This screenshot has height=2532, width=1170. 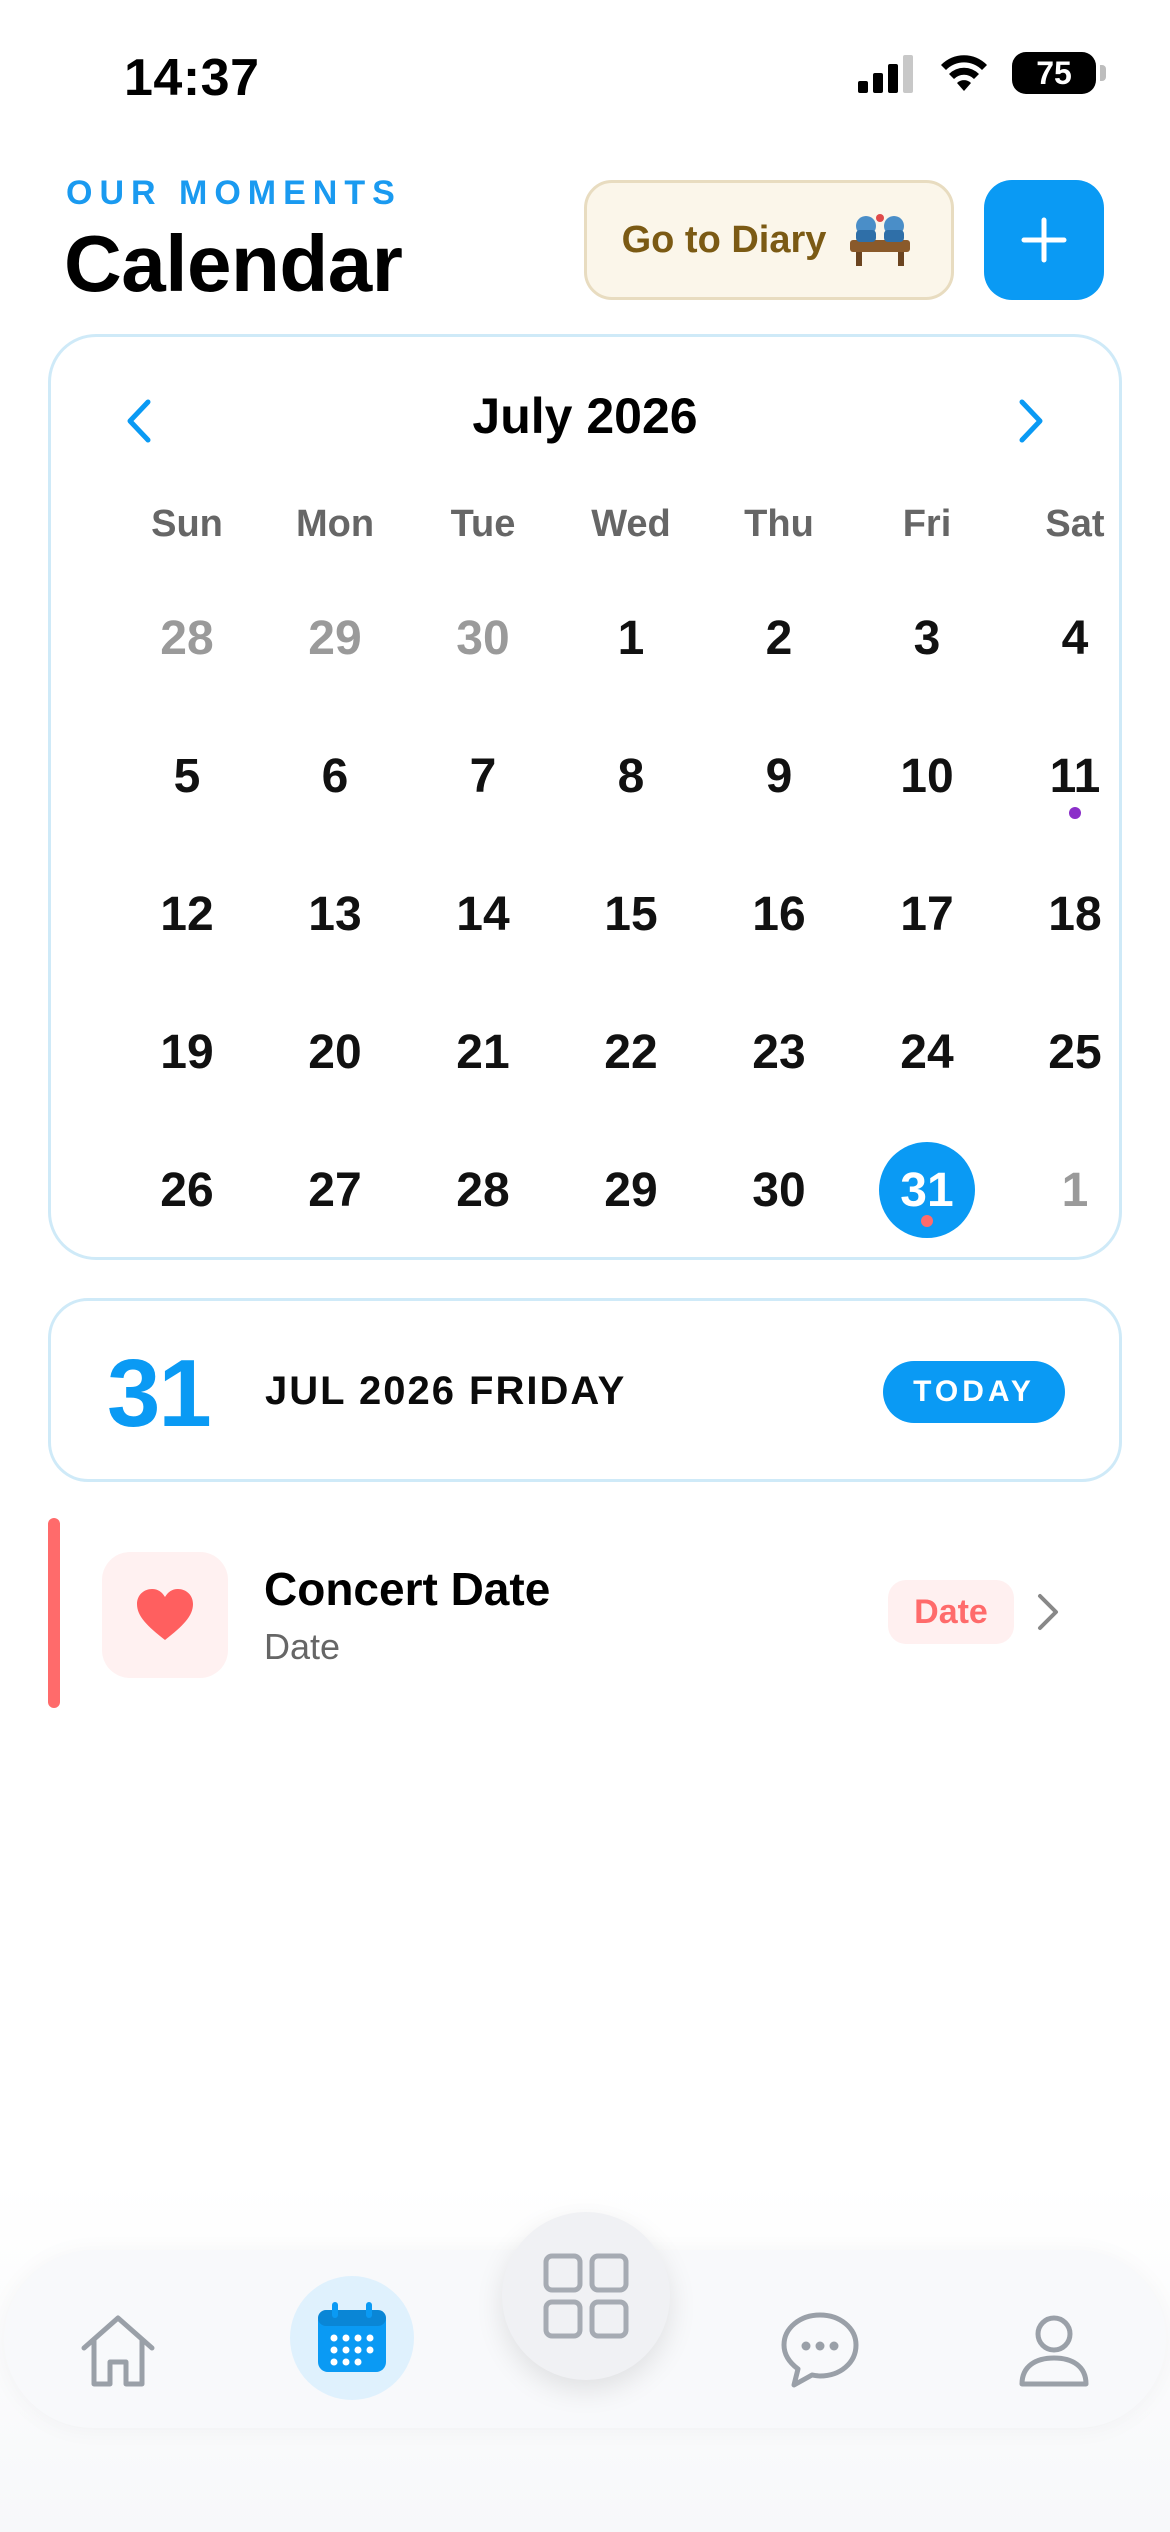 I want to click on calendar-day: 9, so click(x=779, y=776).